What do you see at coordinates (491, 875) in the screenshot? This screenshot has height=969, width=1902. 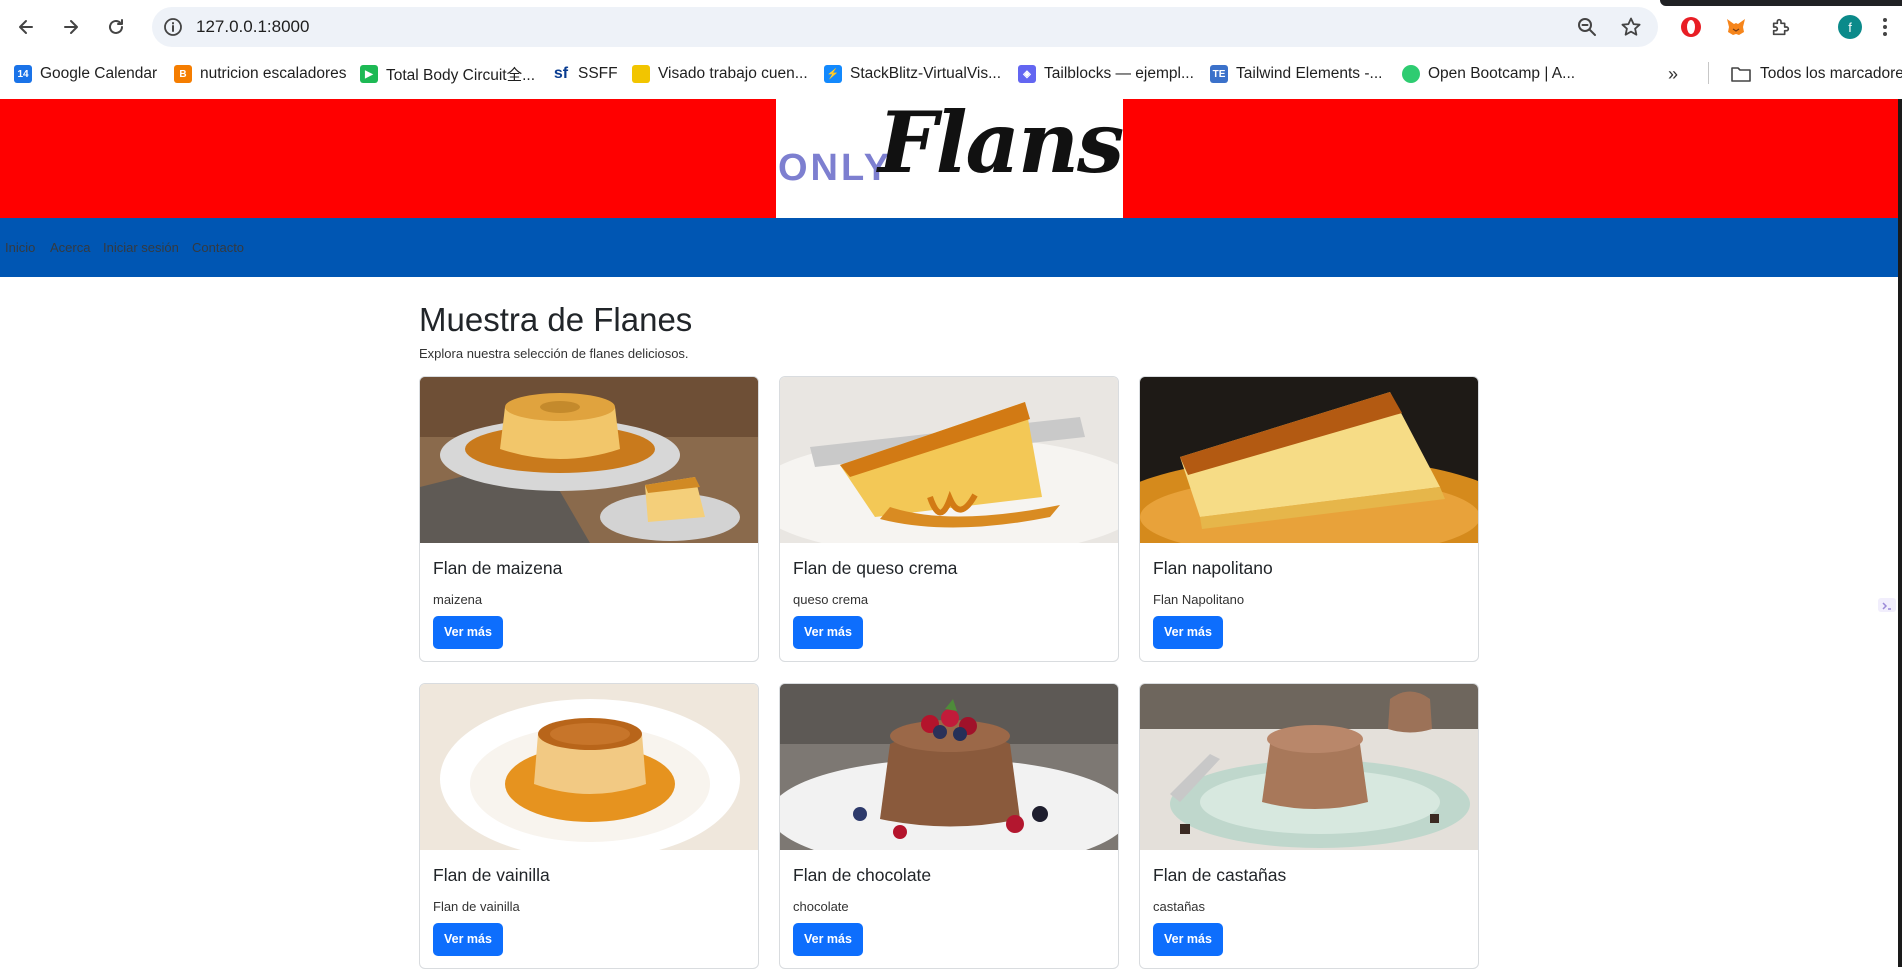 I see `card-title: Flan de vainilla` at bounding box center [491, 875].